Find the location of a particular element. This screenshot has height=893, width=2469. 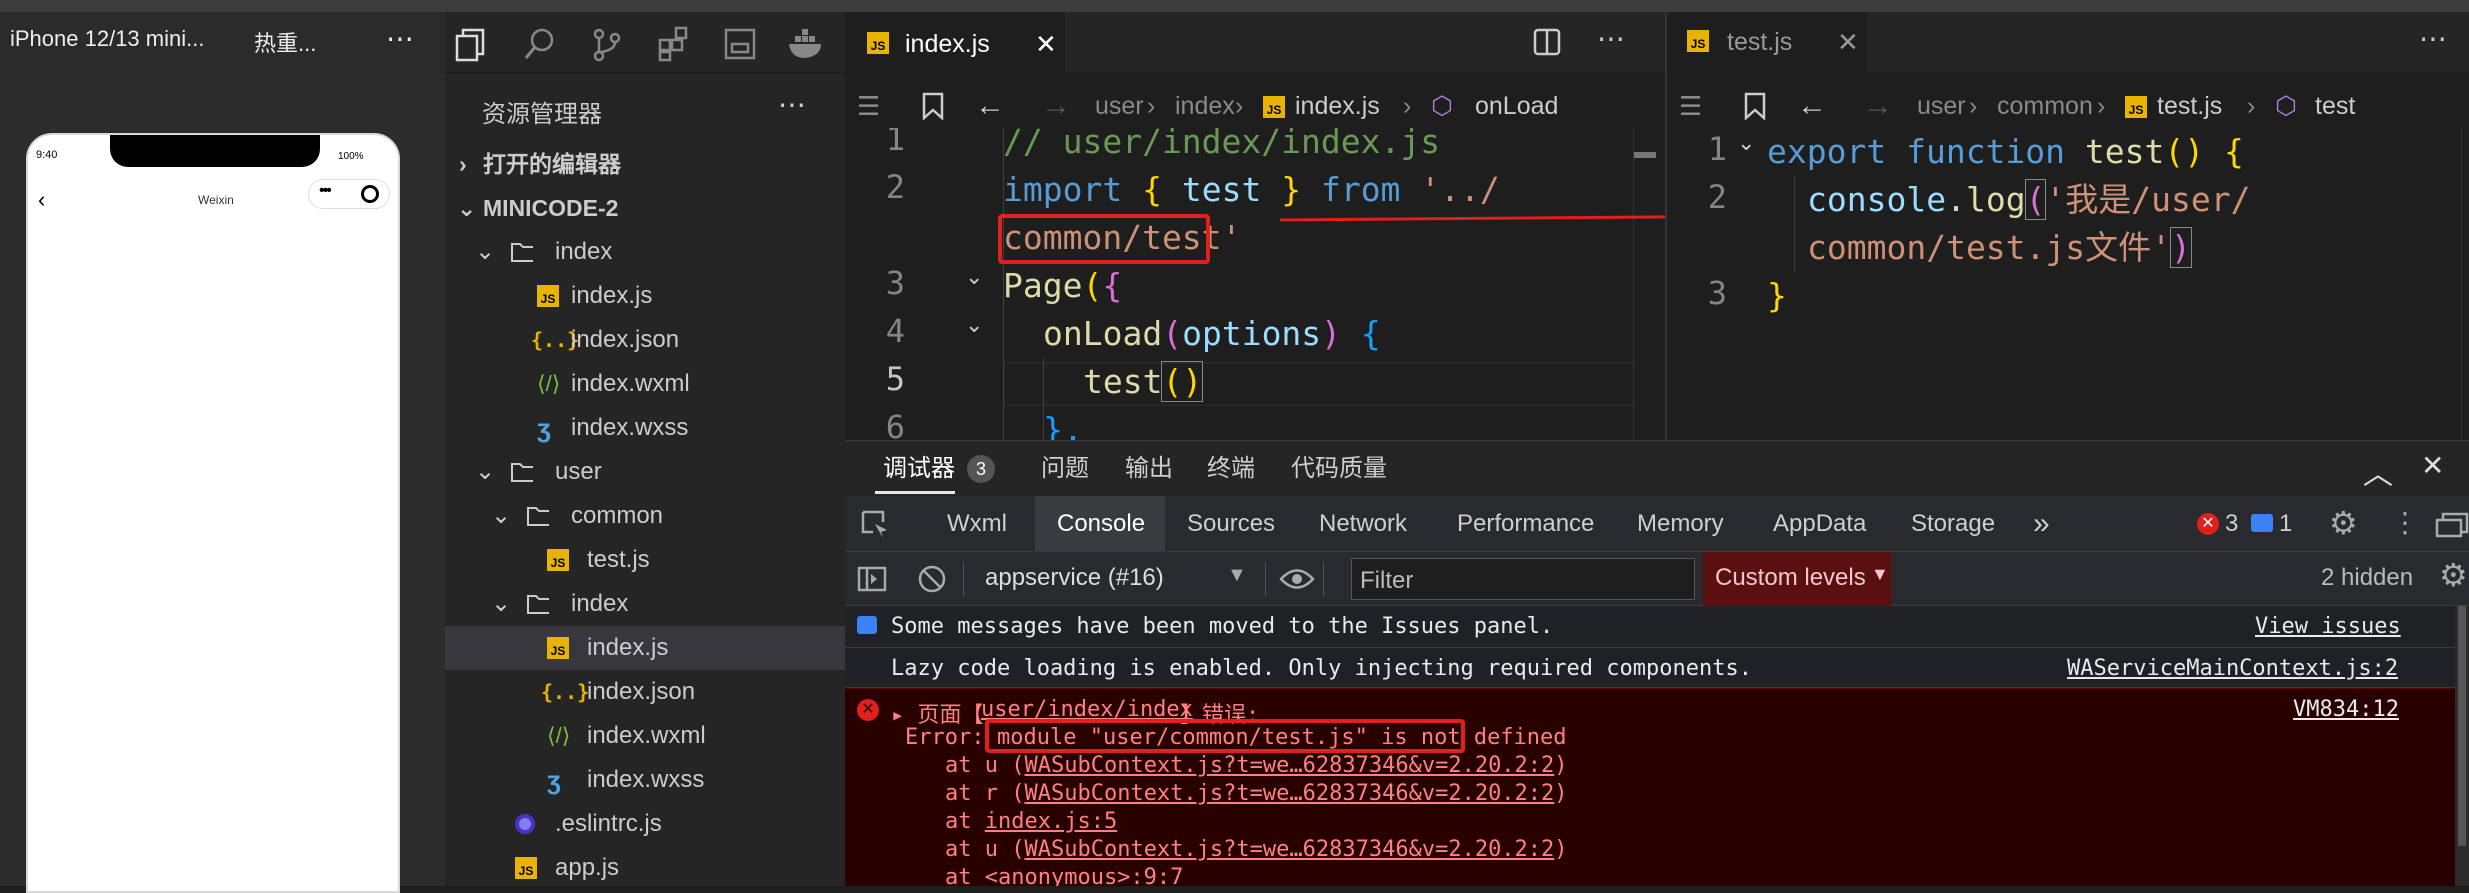

tree-label: index.json is located at coordinates (625, 339).